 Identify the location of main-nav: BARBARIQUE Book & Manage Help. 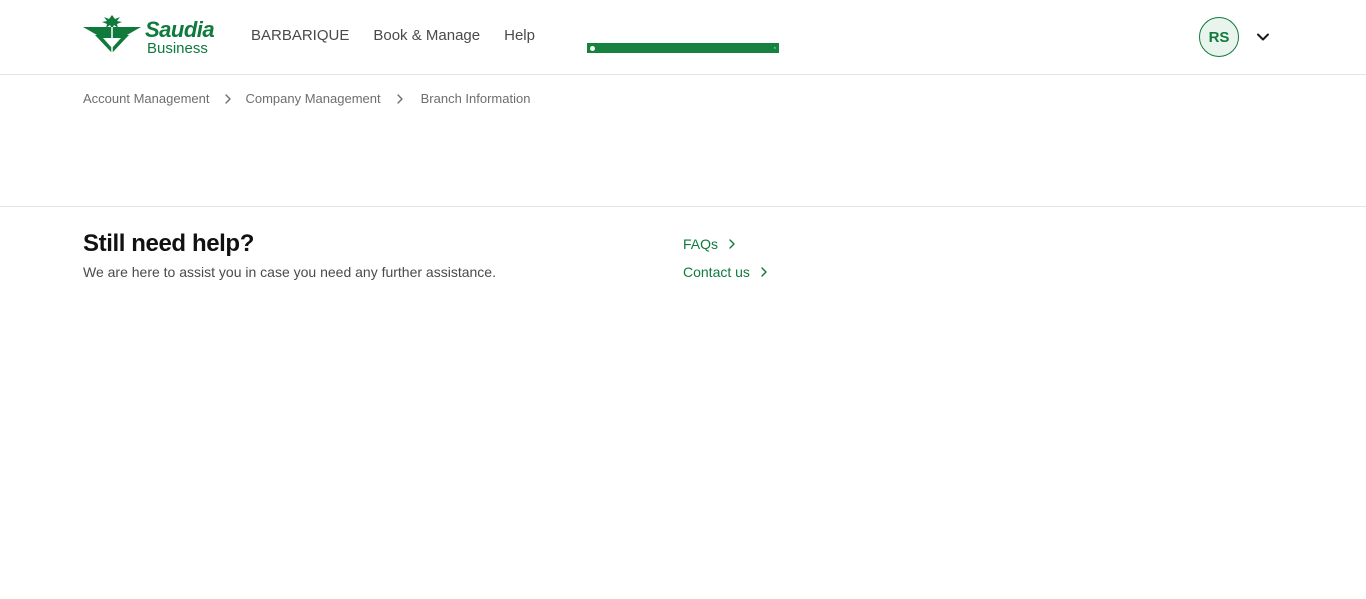
(393, 35).